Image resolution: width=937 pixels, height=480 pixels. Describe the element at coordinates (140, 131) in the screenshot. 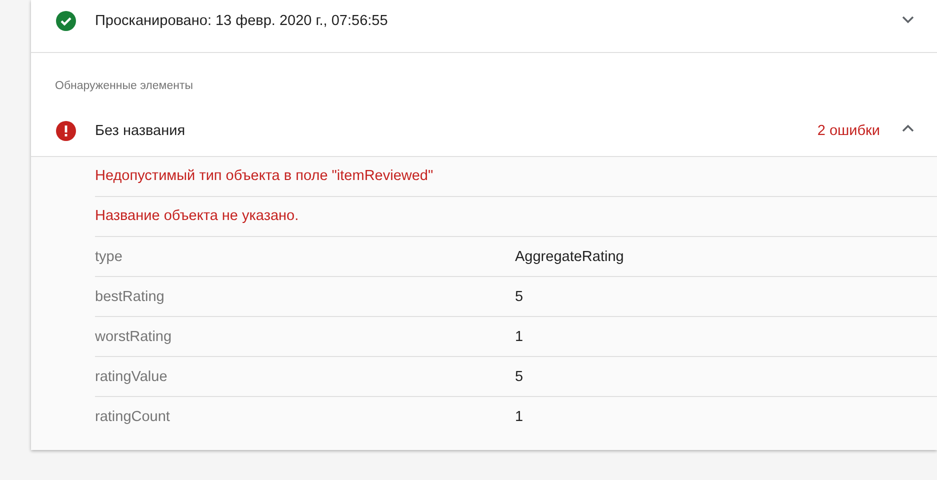

I see `item-title: Без названия` at that location.